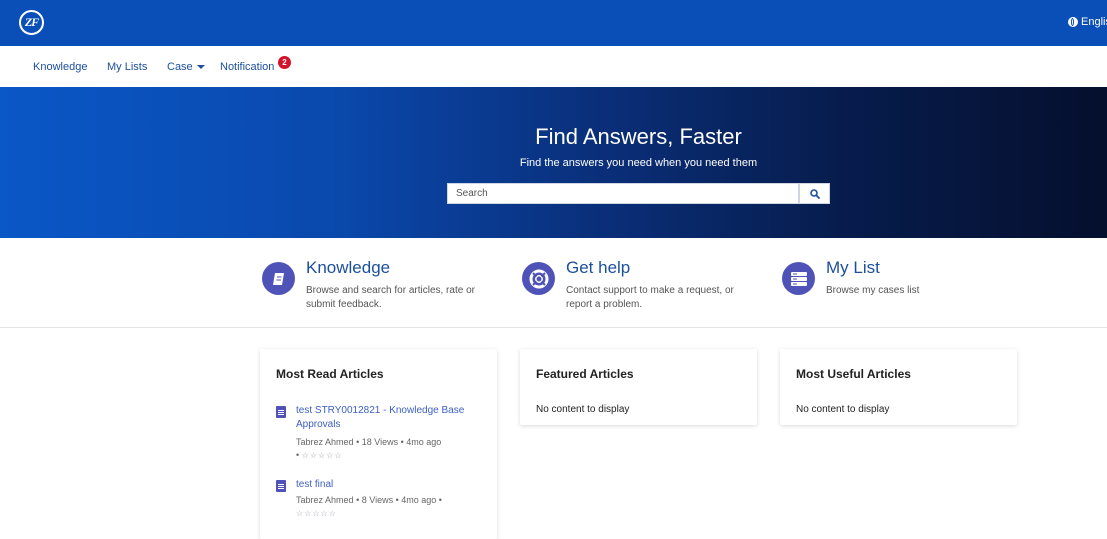 Image resolution: width=1107 pixels, height=539 pixels. I want to click on featured-articles-card: Featured Articles No content to display, so click(638, 387).